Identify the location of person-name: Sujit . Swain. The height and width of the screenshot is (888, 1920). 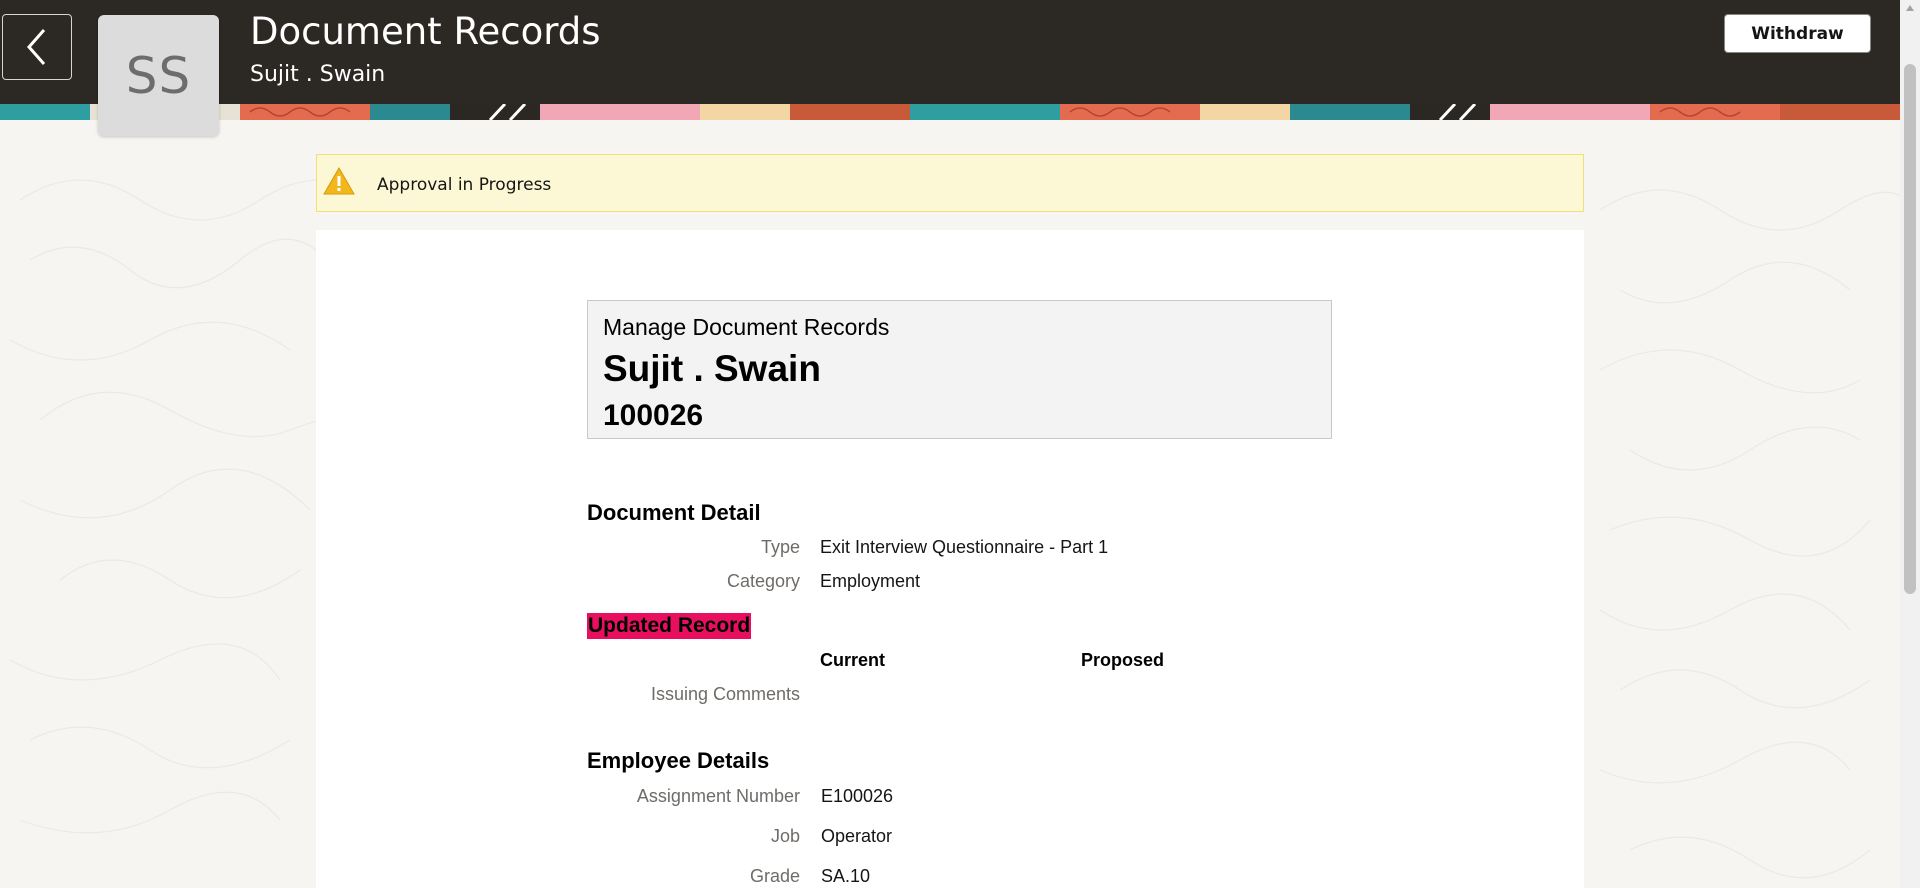
(712, 368).